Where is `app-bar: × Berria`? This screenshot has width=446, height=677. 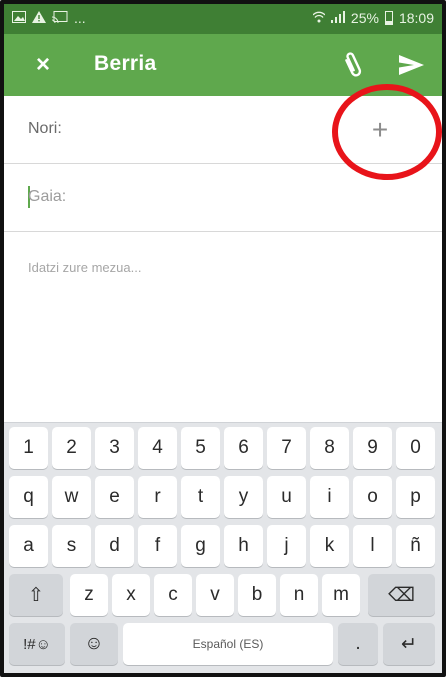
app-bar: × Berria is located at coordinates (223, 65).